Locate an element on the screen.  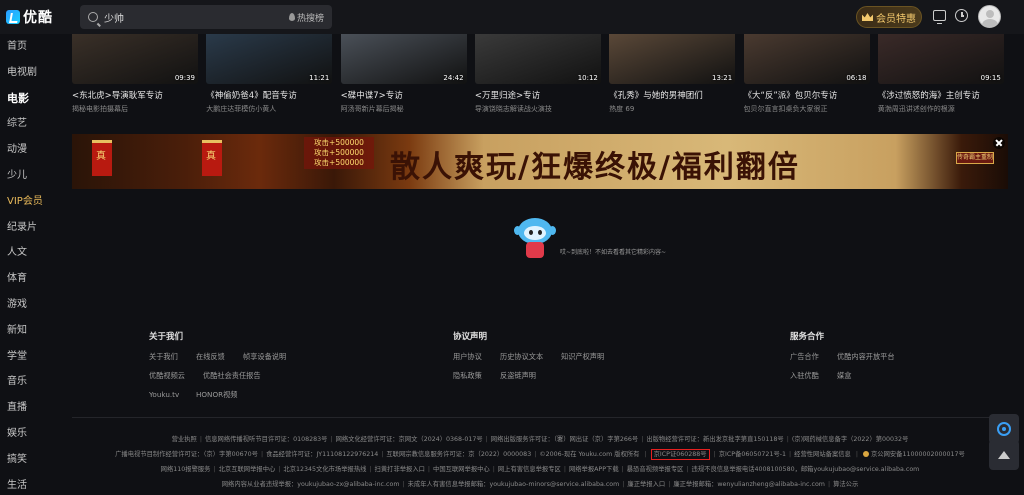
back-to-top-button is located at coordinates (1004, 455).